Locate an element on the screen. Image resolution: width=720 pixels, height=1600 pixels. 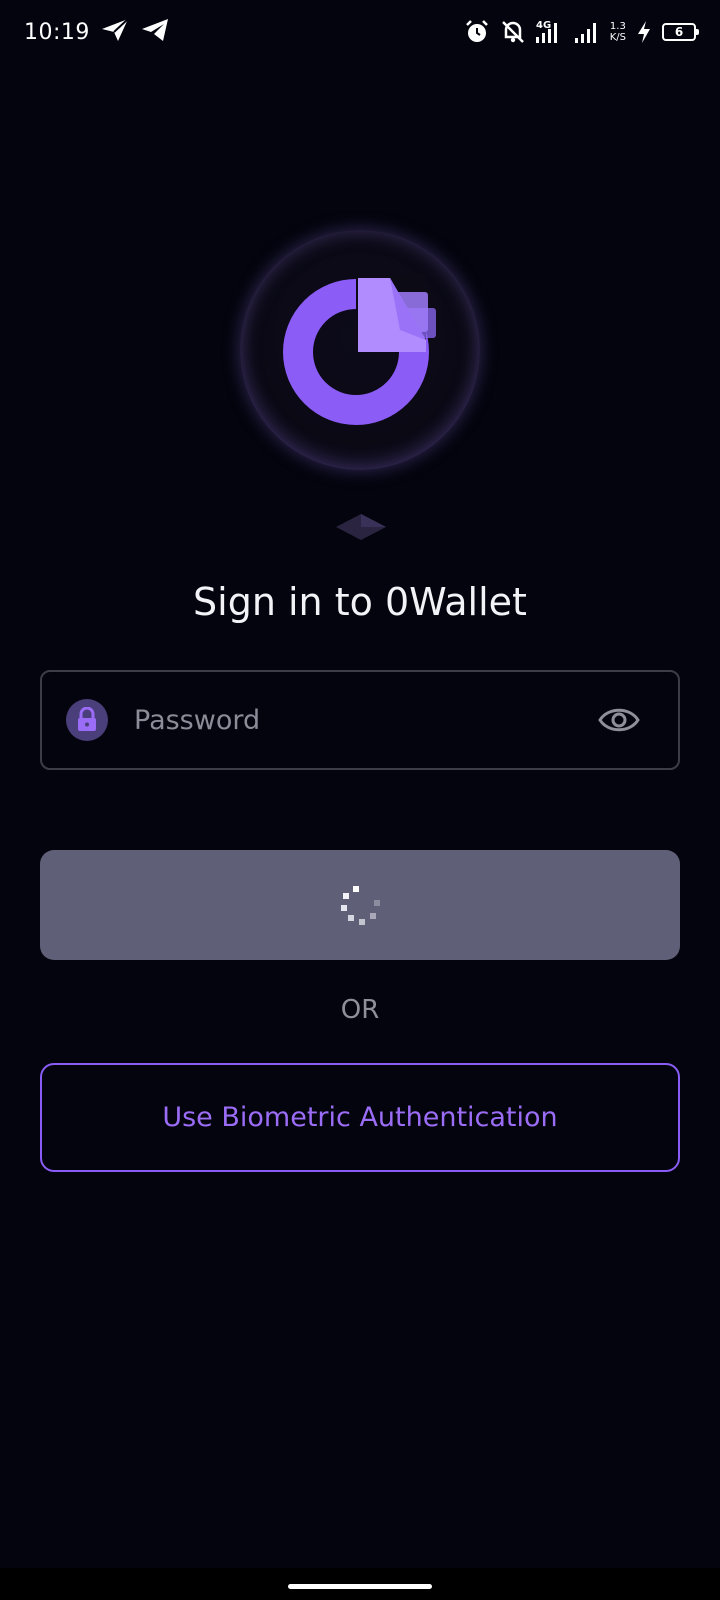
toggle-password-visibility-button is located at coordinates (619, 720).